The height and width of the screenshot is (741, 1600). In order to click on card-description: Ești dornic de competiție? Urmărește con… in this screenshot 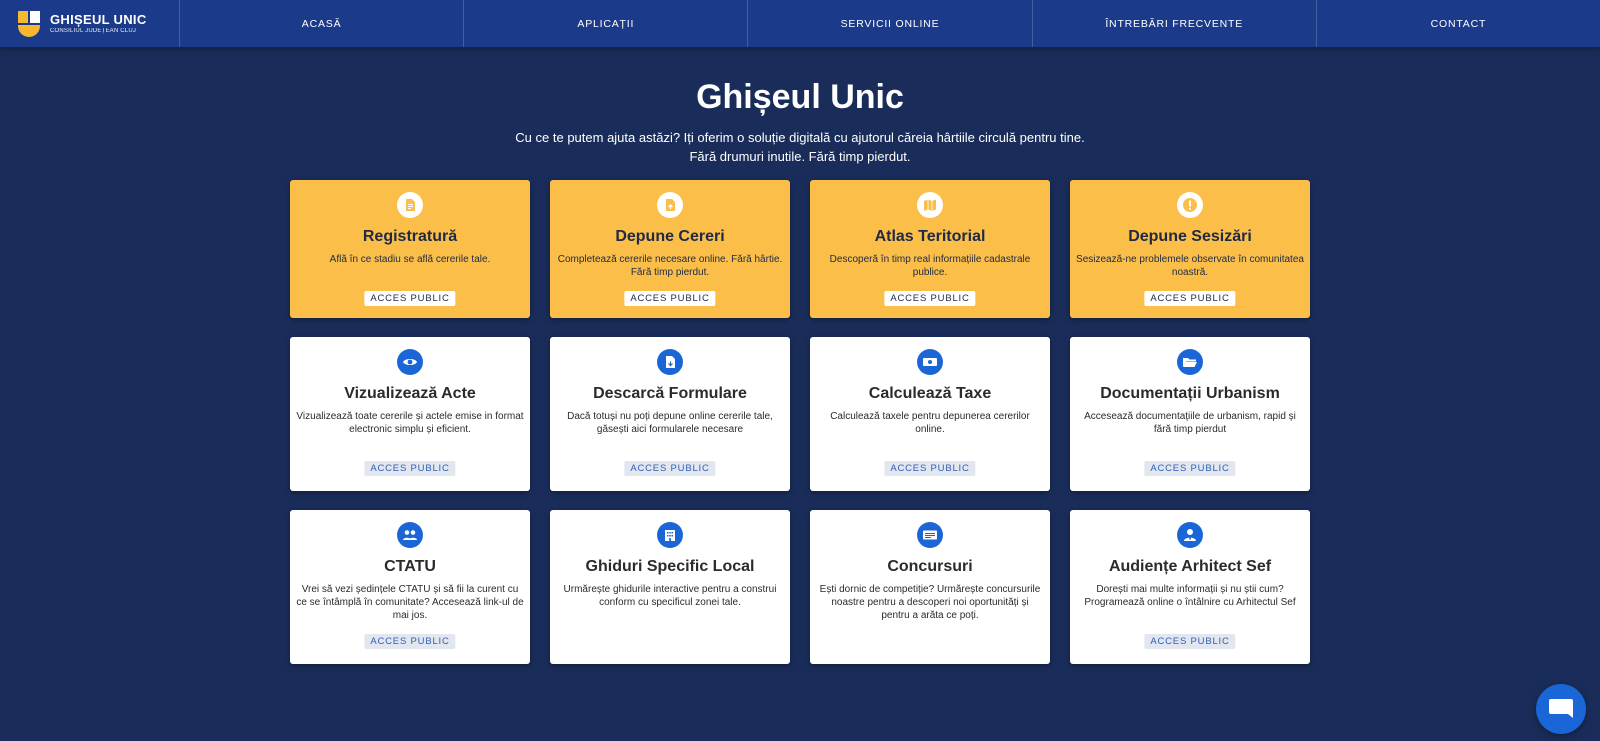, I will do `click(930, 602)`.